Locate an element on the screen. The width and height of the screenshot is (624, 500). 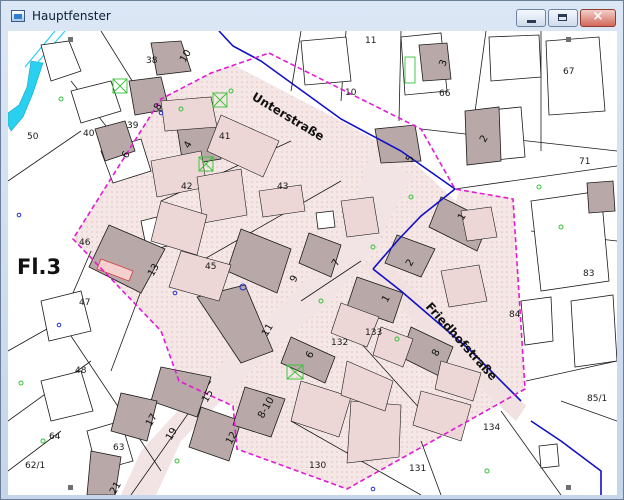
parcel-label: 71 is located at coordinates (584, 162).